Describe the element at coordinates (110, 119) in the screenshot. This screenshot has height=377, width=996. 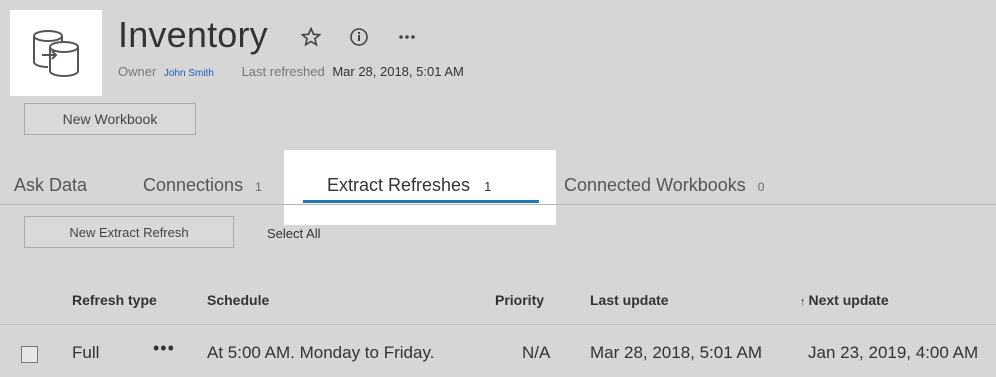
I see `new-workbook-button: New Workbook` at that location.